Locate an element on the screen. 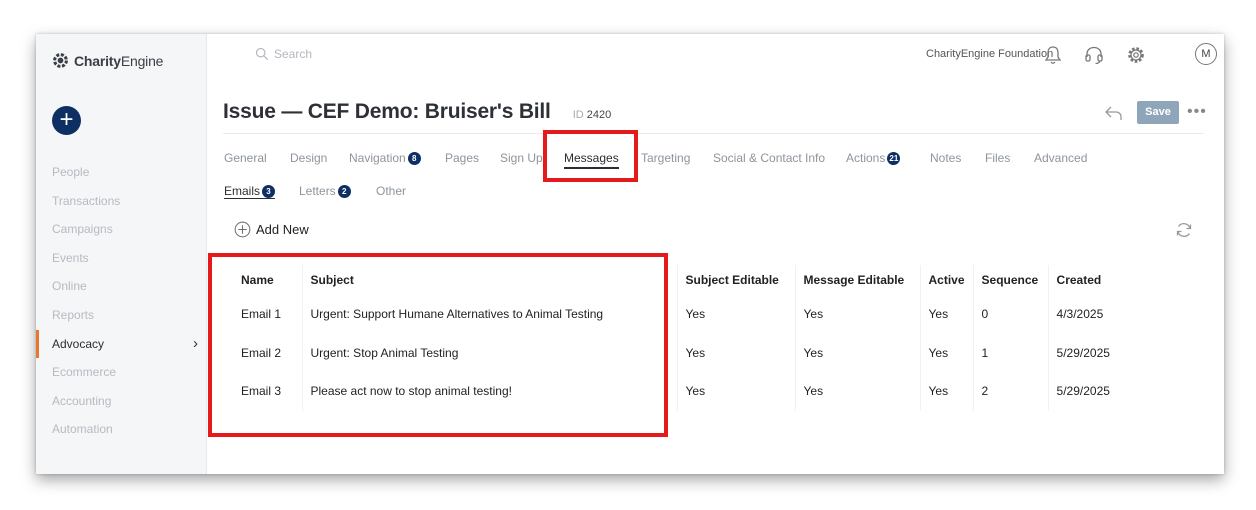  save-button: Save is located at coordinates (1158, 112).